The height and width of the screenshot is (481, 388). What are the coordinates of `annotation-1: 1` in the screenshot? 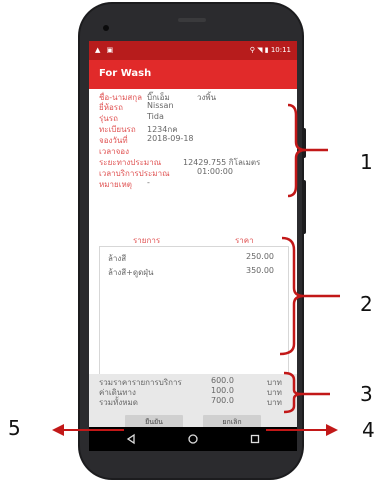 It's located at (366, 162).